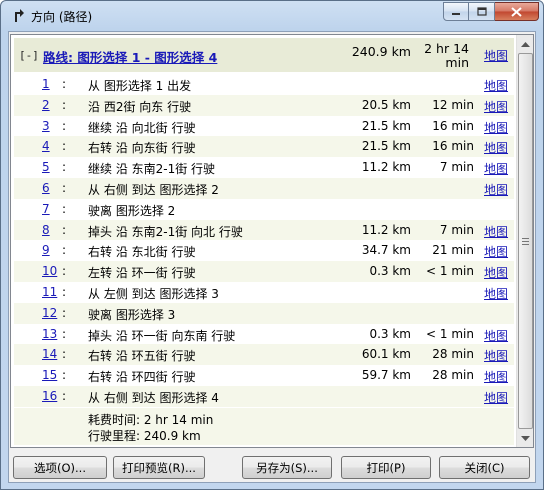  What do you see at coordinates (264, 334) in the screenshot?
I see `step-row: 13 掉头 沿 环一街 向东南 行驶 0.3 km < 1 min 地图:` at bounding box center [264, 334].